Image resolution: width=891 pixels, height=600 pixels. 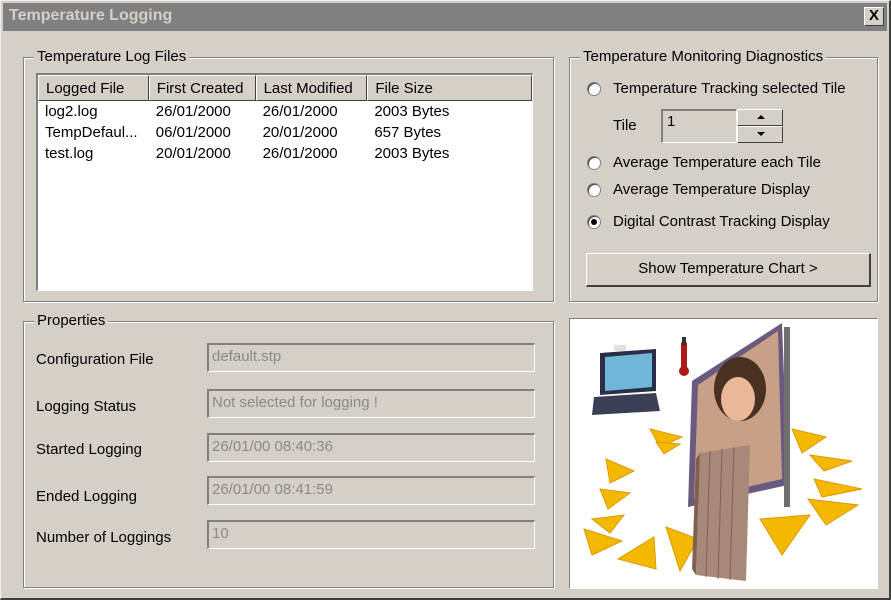 I want to click on file-size-cell: 657 Bytes, so click(x=408, y=132).